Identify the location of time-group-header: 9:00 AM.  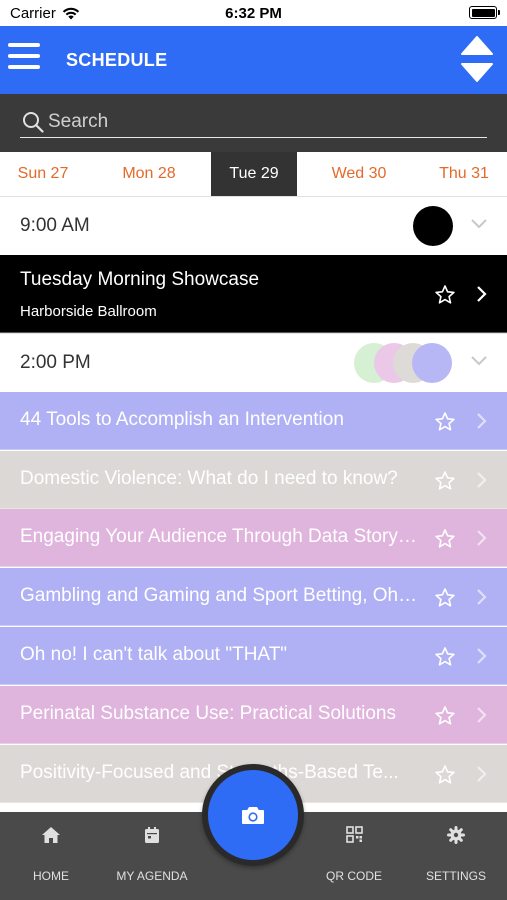
(253, 225).